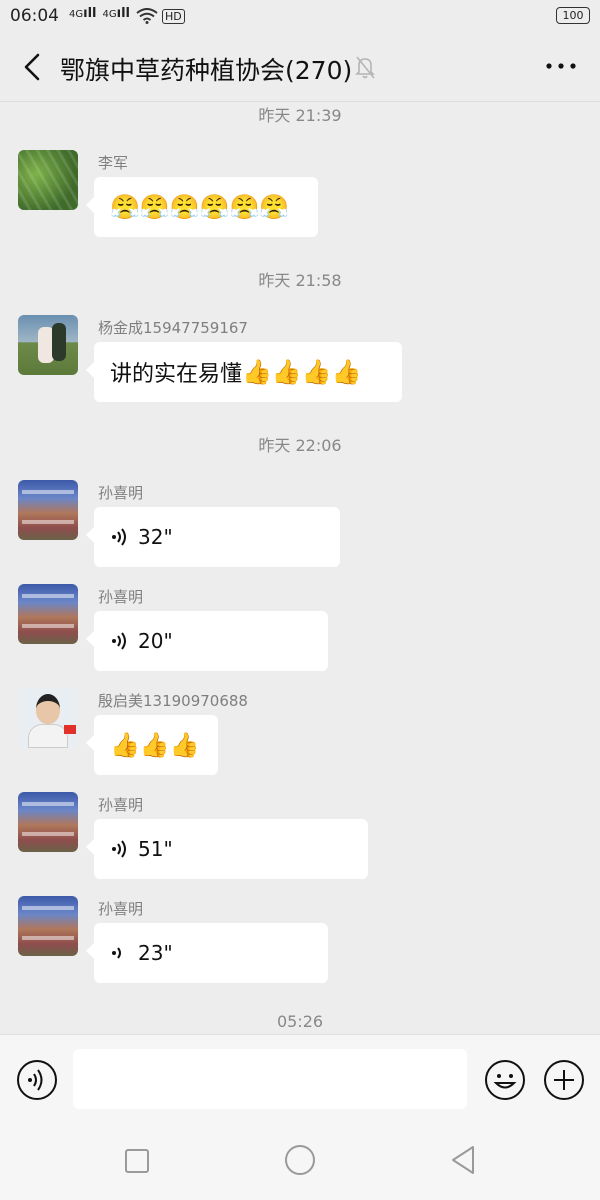 The image size is (600, 1200). What do you see at coordinates (83, 13) in the screenshot?
I see `signal-icon-1: 4Gıll` at bounding box center [83, 13].